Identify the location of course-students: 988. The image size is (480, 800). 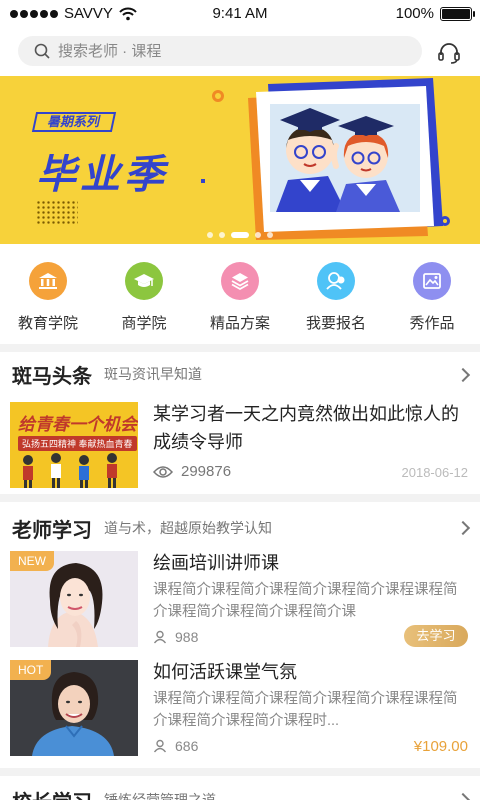
(175, 637).